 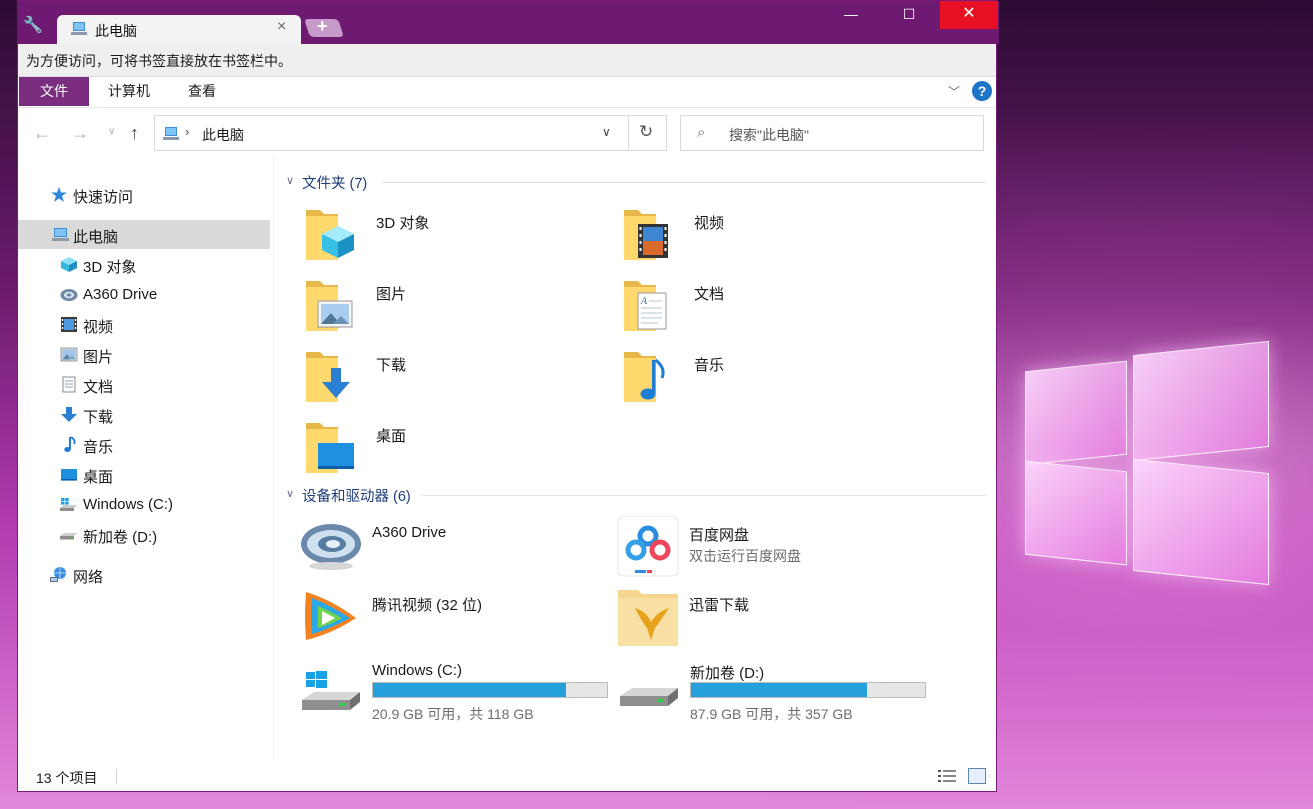 What do you see at coordinates (947, 776) in the screenshot?
I see `details-view-icon` at bounding box center [947, 776].